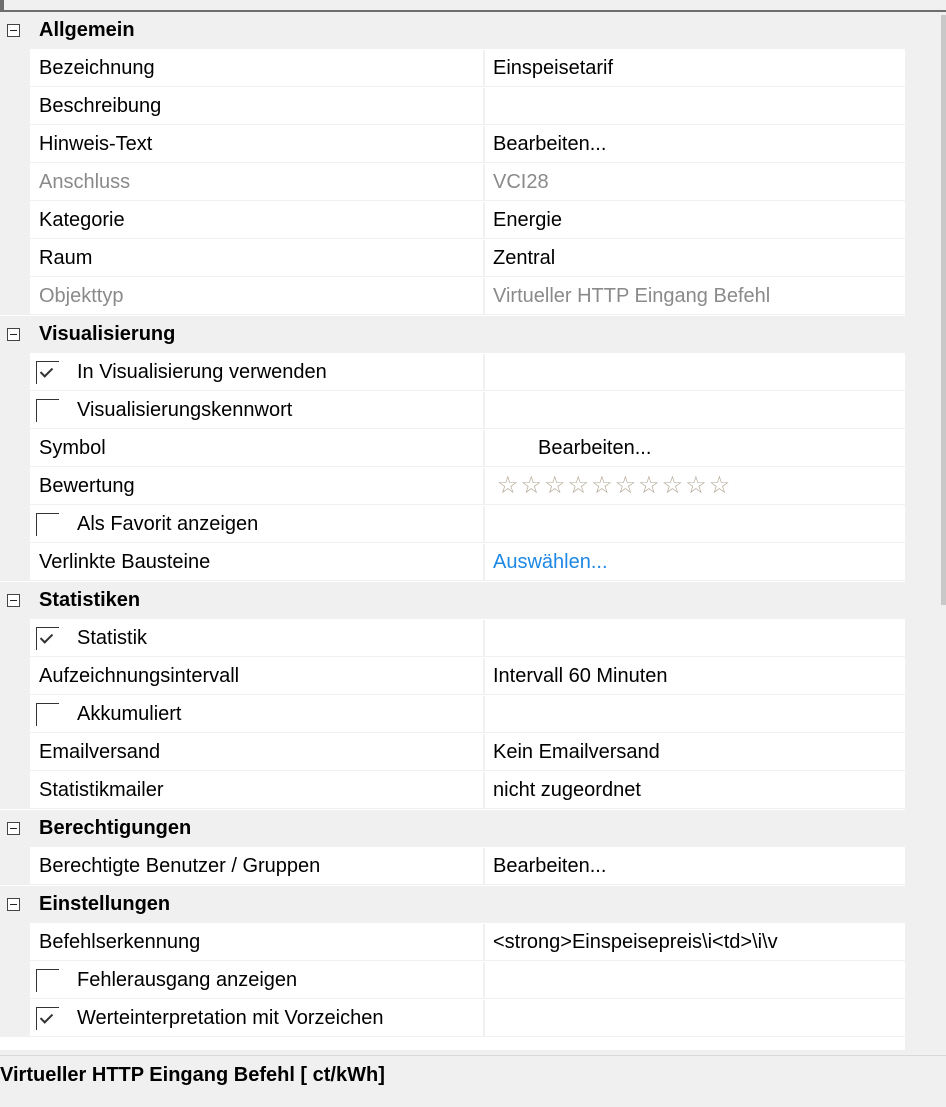 The width and height of the screenshot is (946, 1107). What do you see at coordinates (112, 638) in the screenshot?
I see `property-name: Statistik` at bounding box center [112, 638].